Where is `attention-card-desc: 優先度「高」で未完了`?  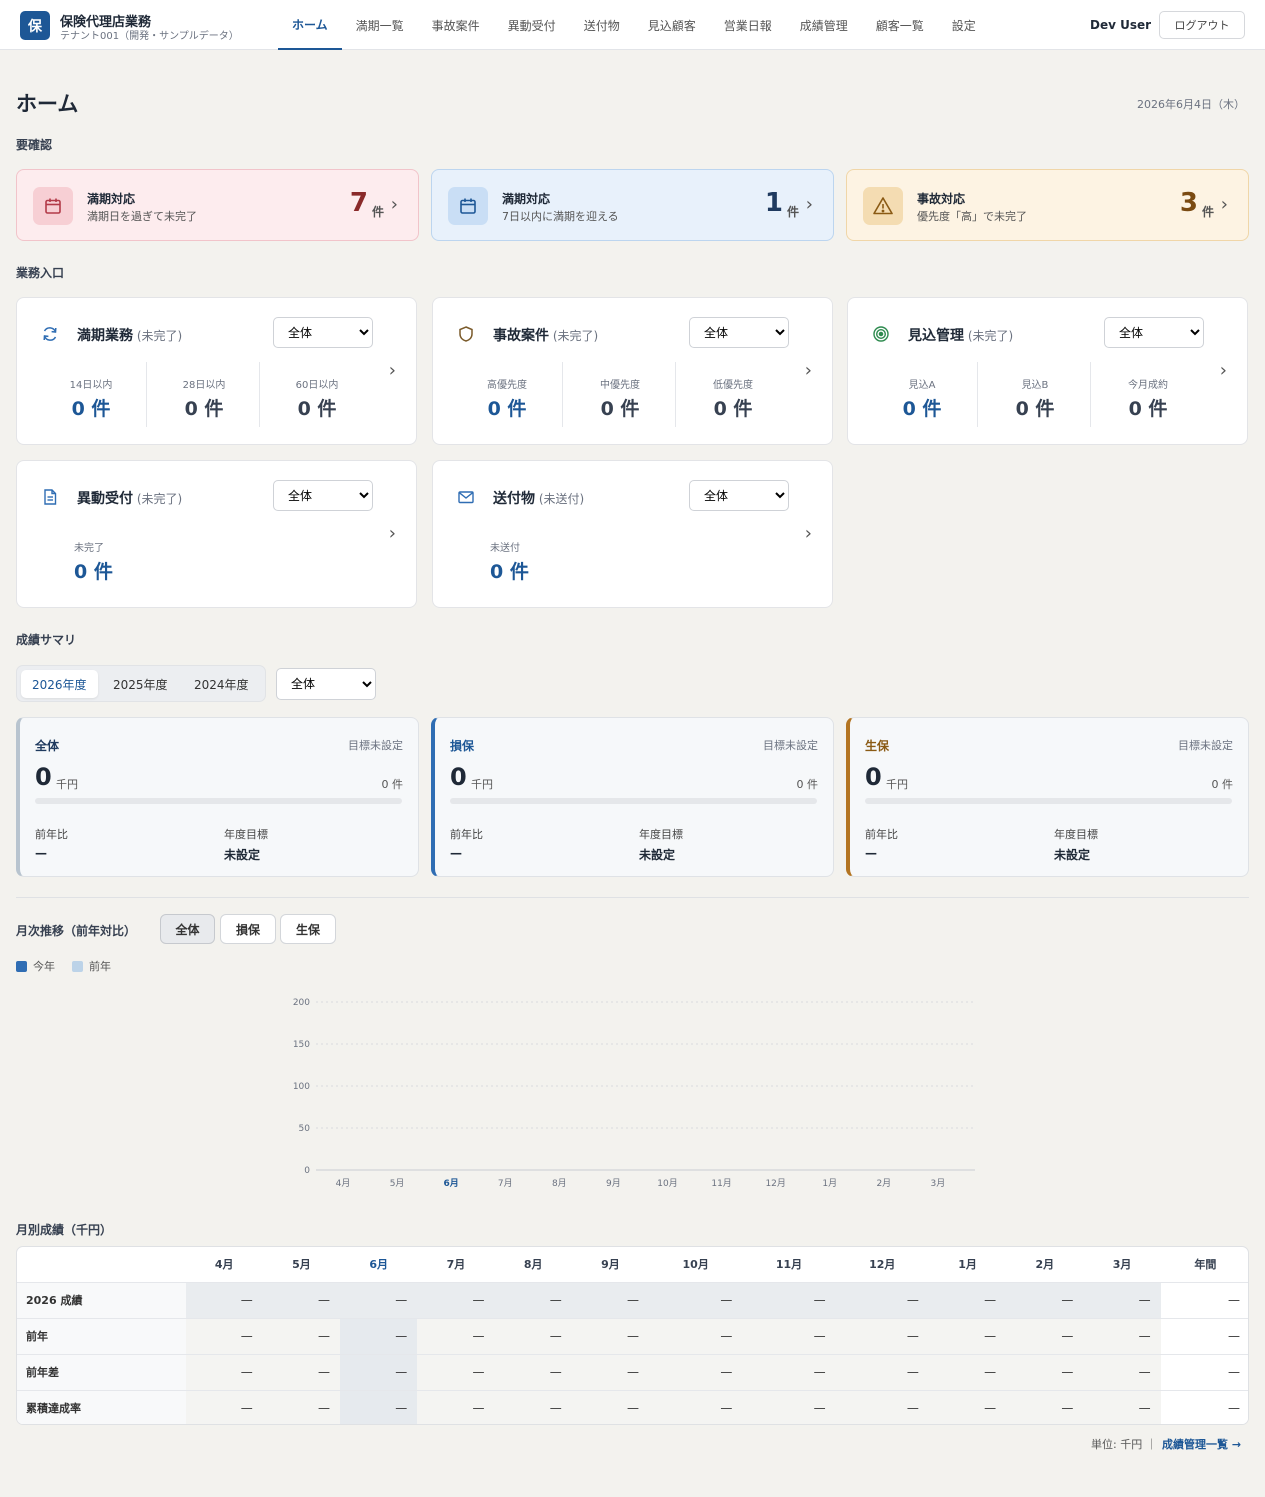 attention-card-desc: 優先度「高」で未完了 is located at coordinates (972, 216).